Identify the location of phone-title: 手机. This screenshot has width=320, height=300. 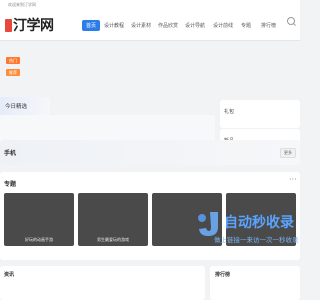
(10, 153).